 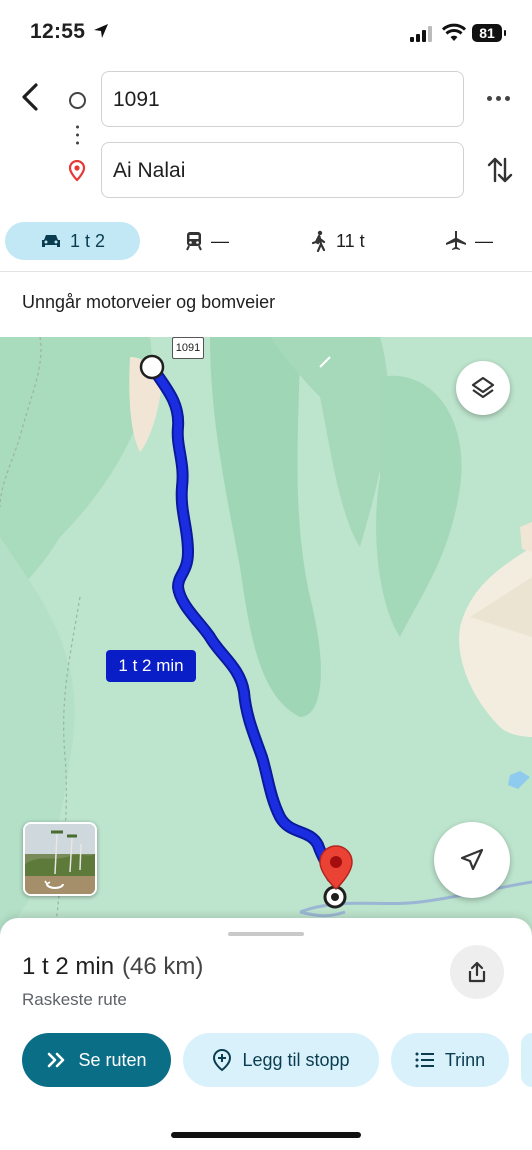 What do you see at coordinates (282, 99) in the screenshot?
I see `origin-input: 1091` at bounding box center [282, 99].